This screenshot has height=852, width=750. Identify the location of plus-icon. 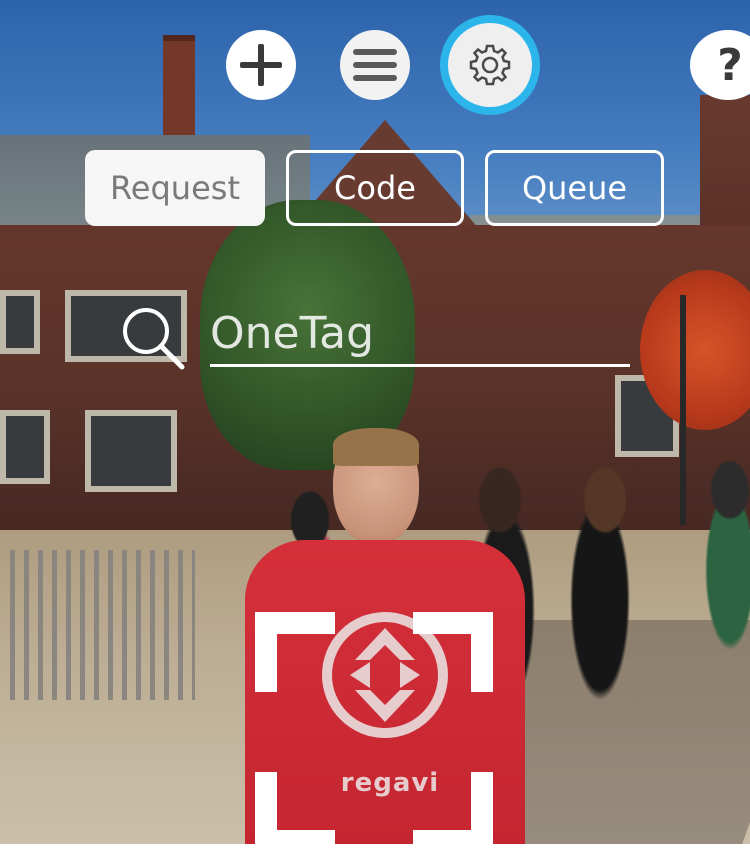
(261, 65).